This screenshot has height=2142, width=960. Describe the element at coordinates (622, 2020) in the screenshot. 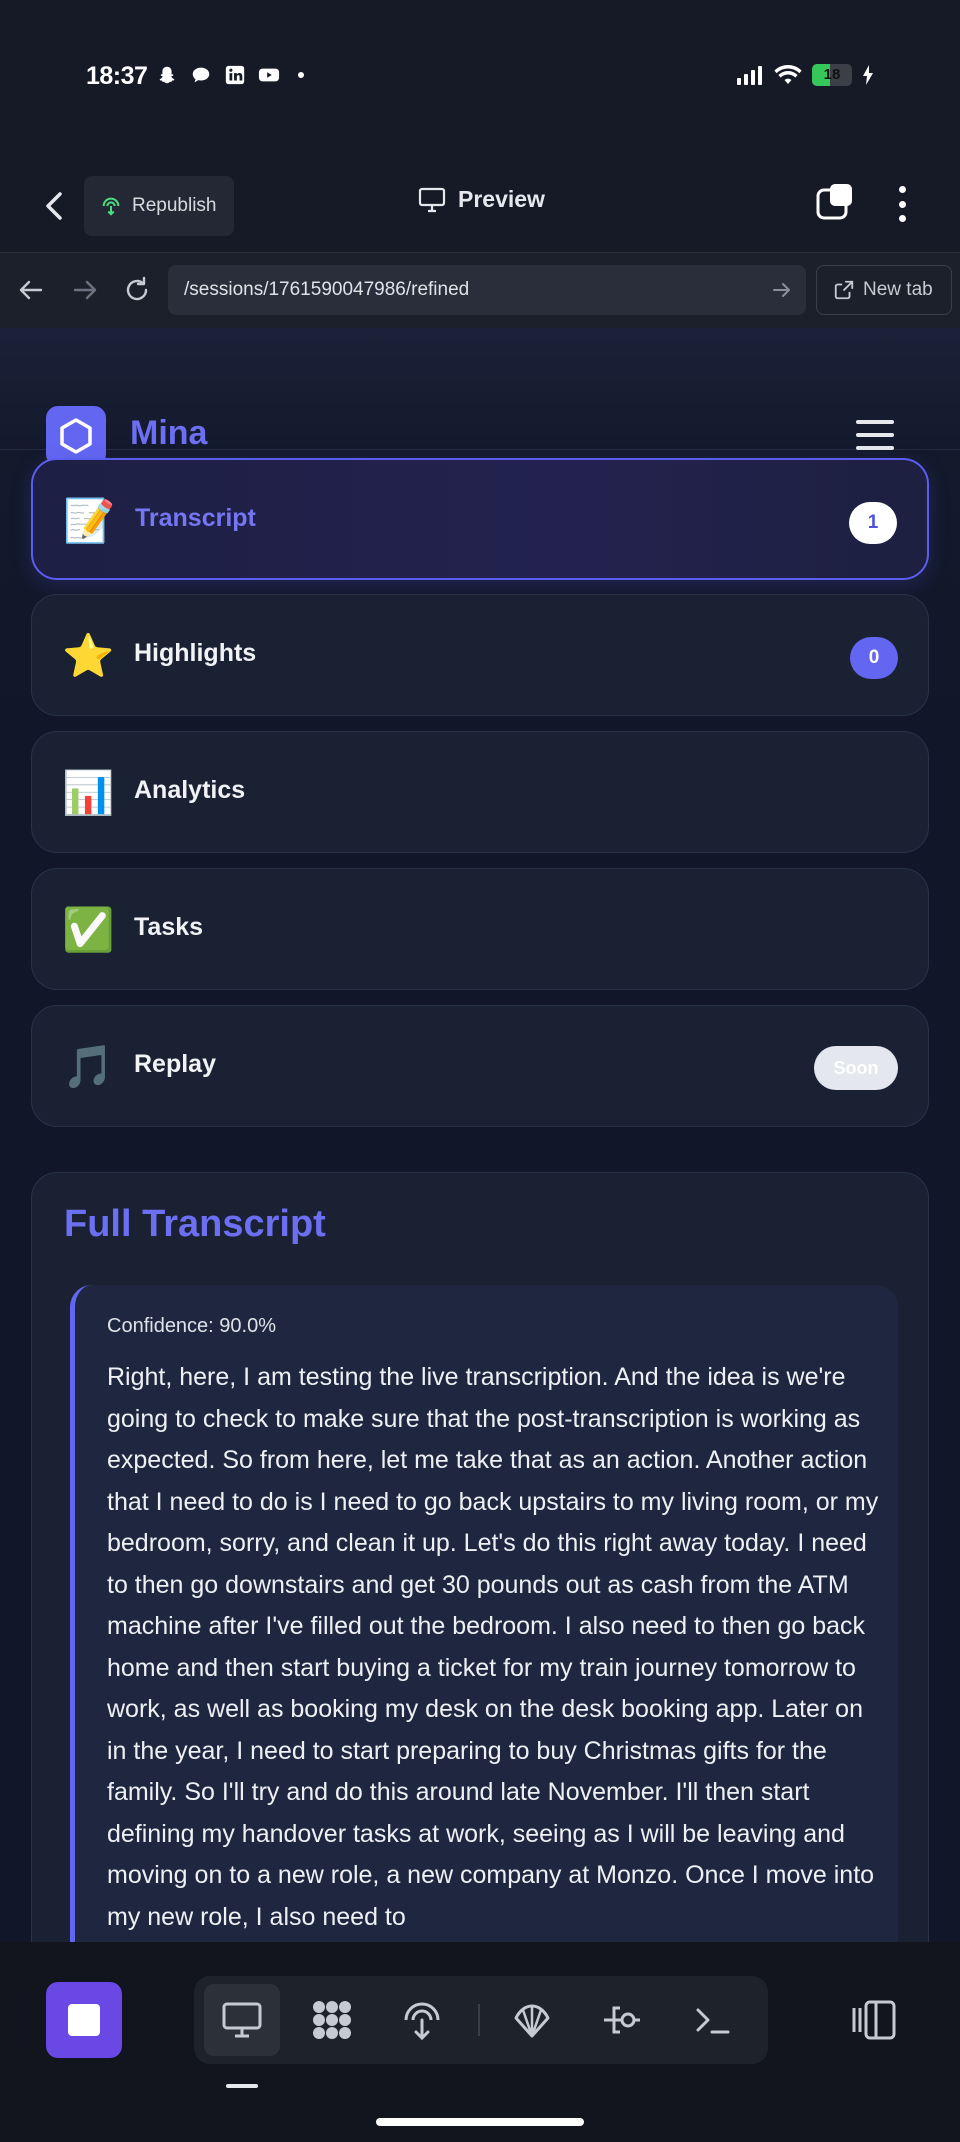

I see `flow-icon` at that location.